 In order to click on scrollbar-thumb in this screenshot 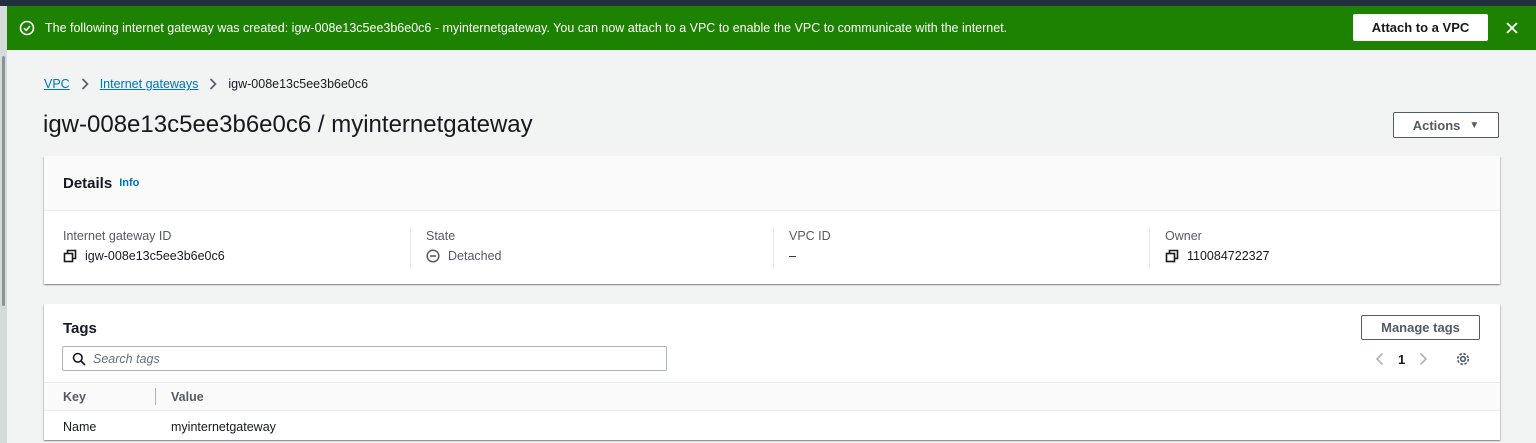, I will do `click(3, 181)`.